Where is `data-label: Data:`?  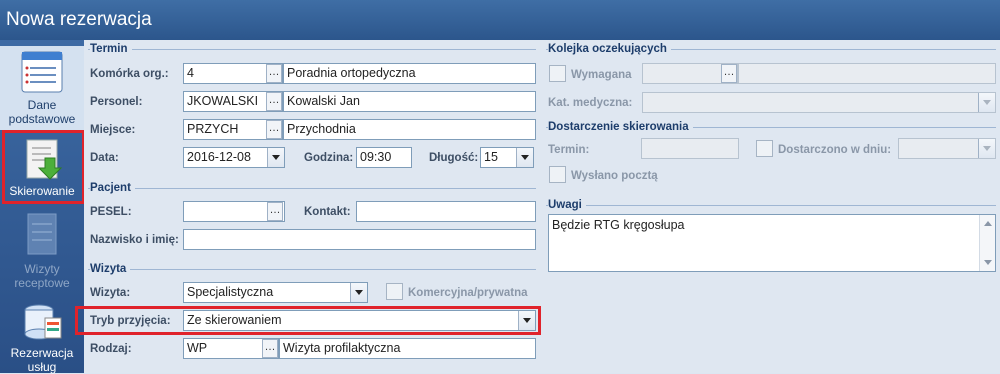 data-label: Data: is located at coordinates (104, 158).